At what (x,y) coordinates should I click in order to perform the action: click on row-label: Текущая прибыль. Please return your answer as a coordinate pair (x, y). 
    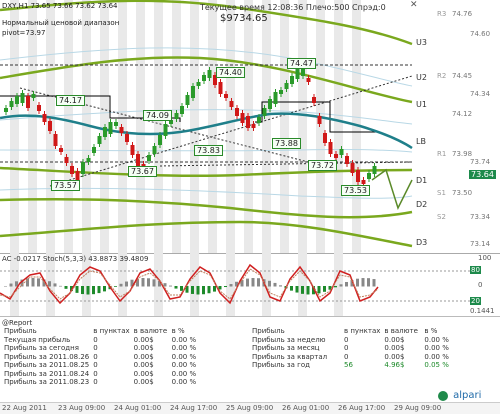
    Looking at the image, I should click on (37, 339).